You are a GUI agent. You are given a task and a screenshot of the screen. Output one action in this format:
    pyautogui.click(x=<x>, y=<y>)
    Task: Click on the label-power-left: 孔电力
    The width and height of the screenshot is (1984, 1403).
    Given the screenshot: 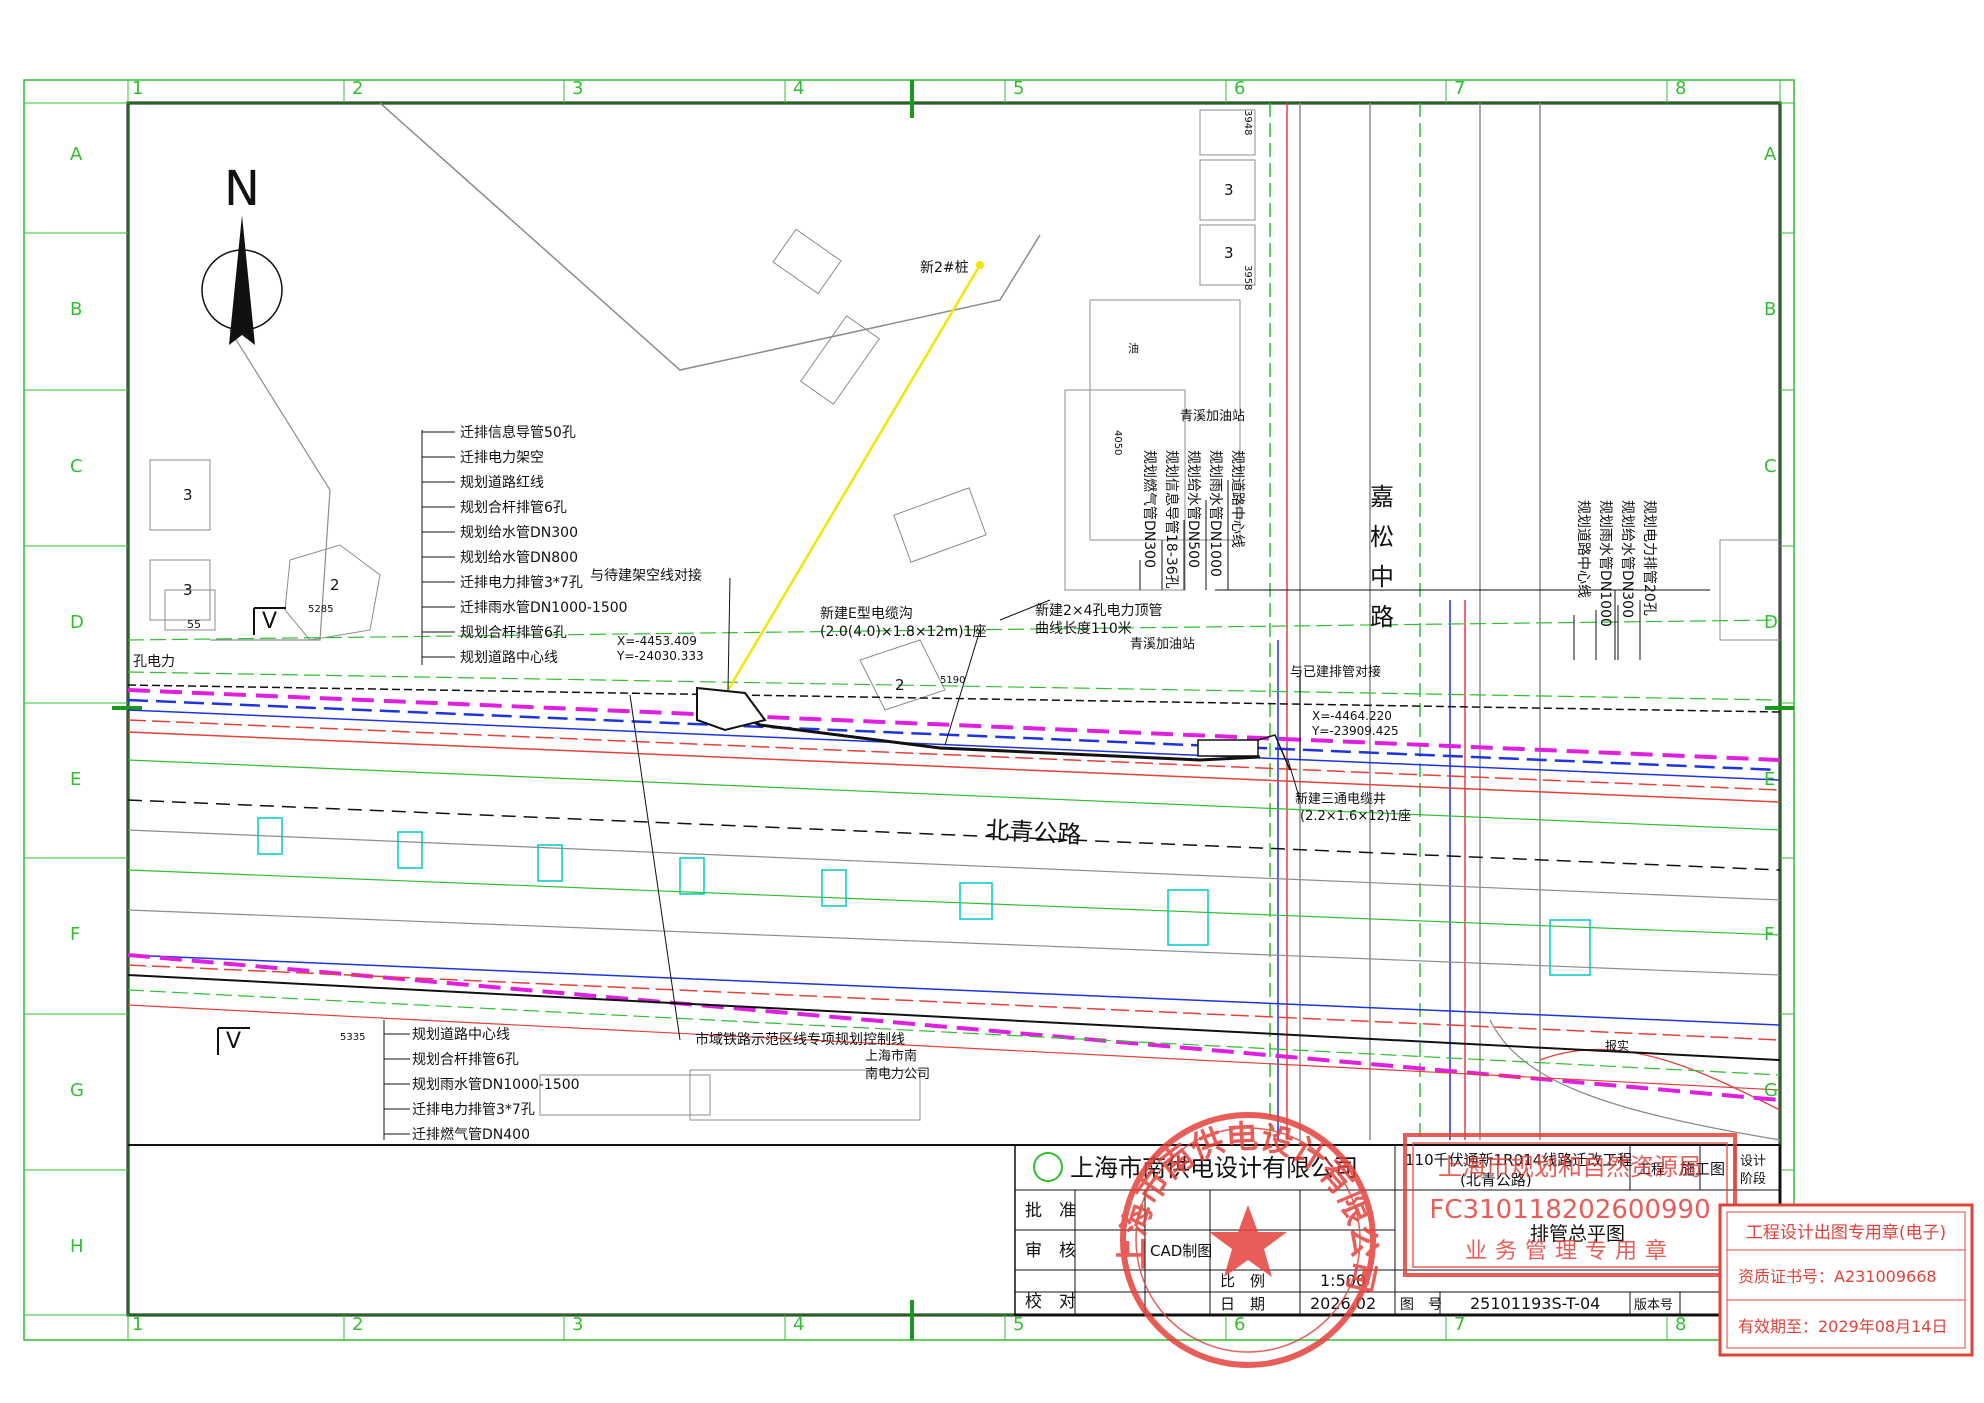 What is the action you would take?
    pyautogui.click(x=154, y=662)
    